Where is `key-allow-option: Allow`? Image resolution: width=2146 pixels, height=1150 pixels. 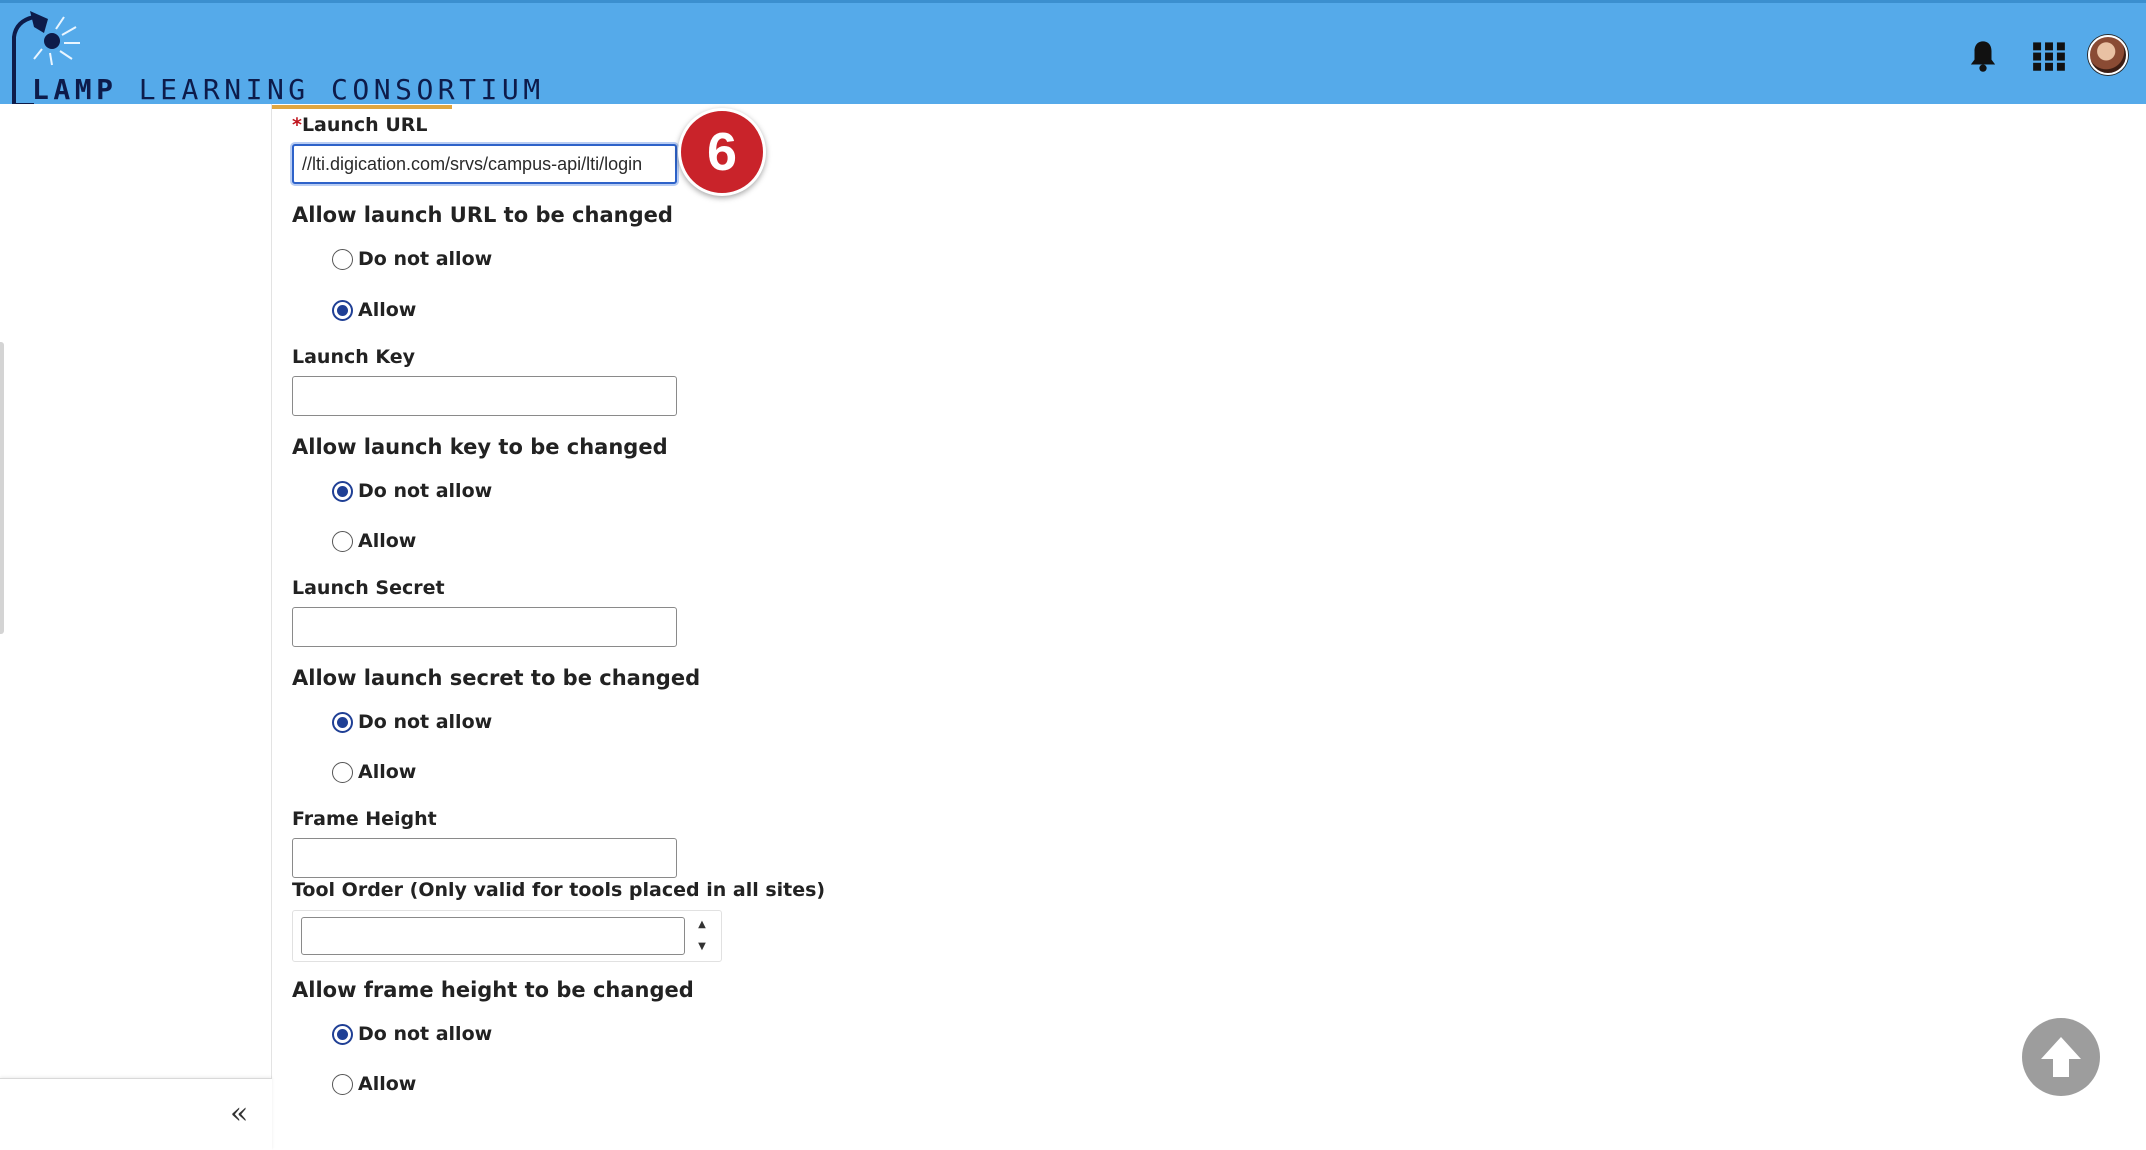
key-allow-option: Allow is located at coordinates (374, 541).